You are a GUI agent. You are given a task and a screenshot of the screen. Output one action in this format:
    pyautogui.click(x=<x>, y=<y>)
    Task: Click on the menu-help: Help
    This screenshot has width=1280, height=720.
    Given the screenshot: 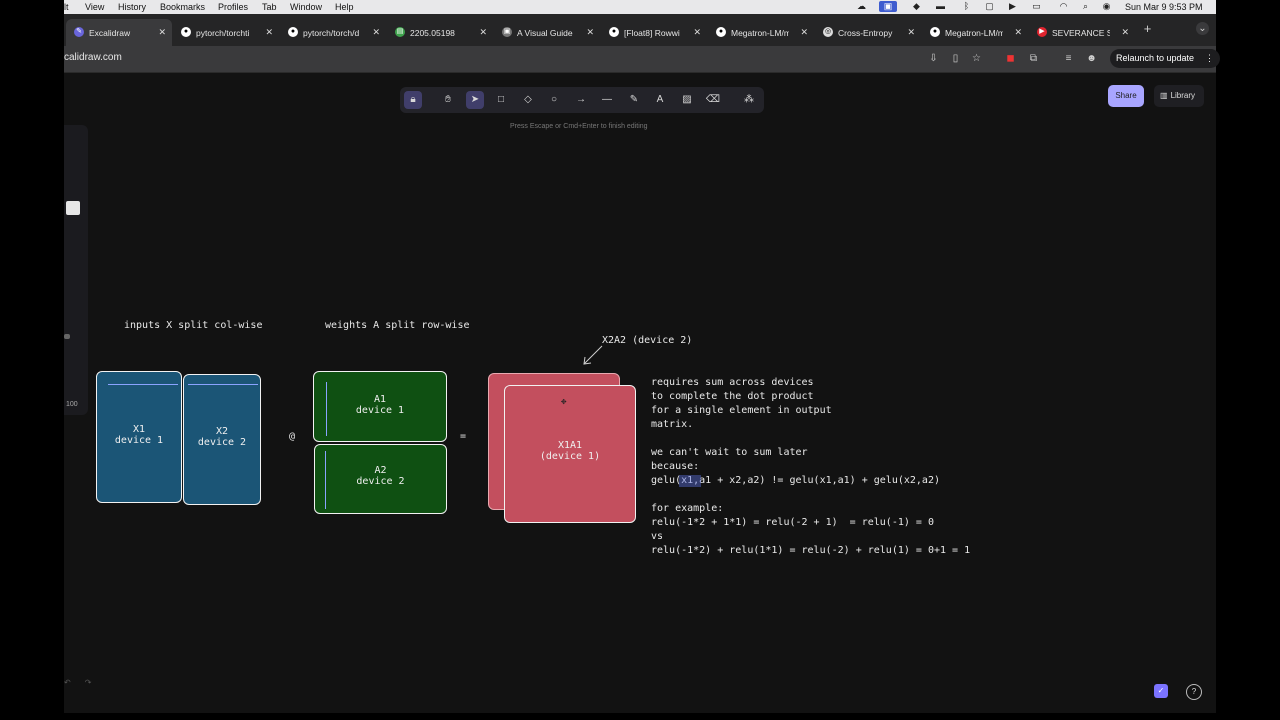 What is the action you would take?
    pyautogui.click(x=344, y=7)
    